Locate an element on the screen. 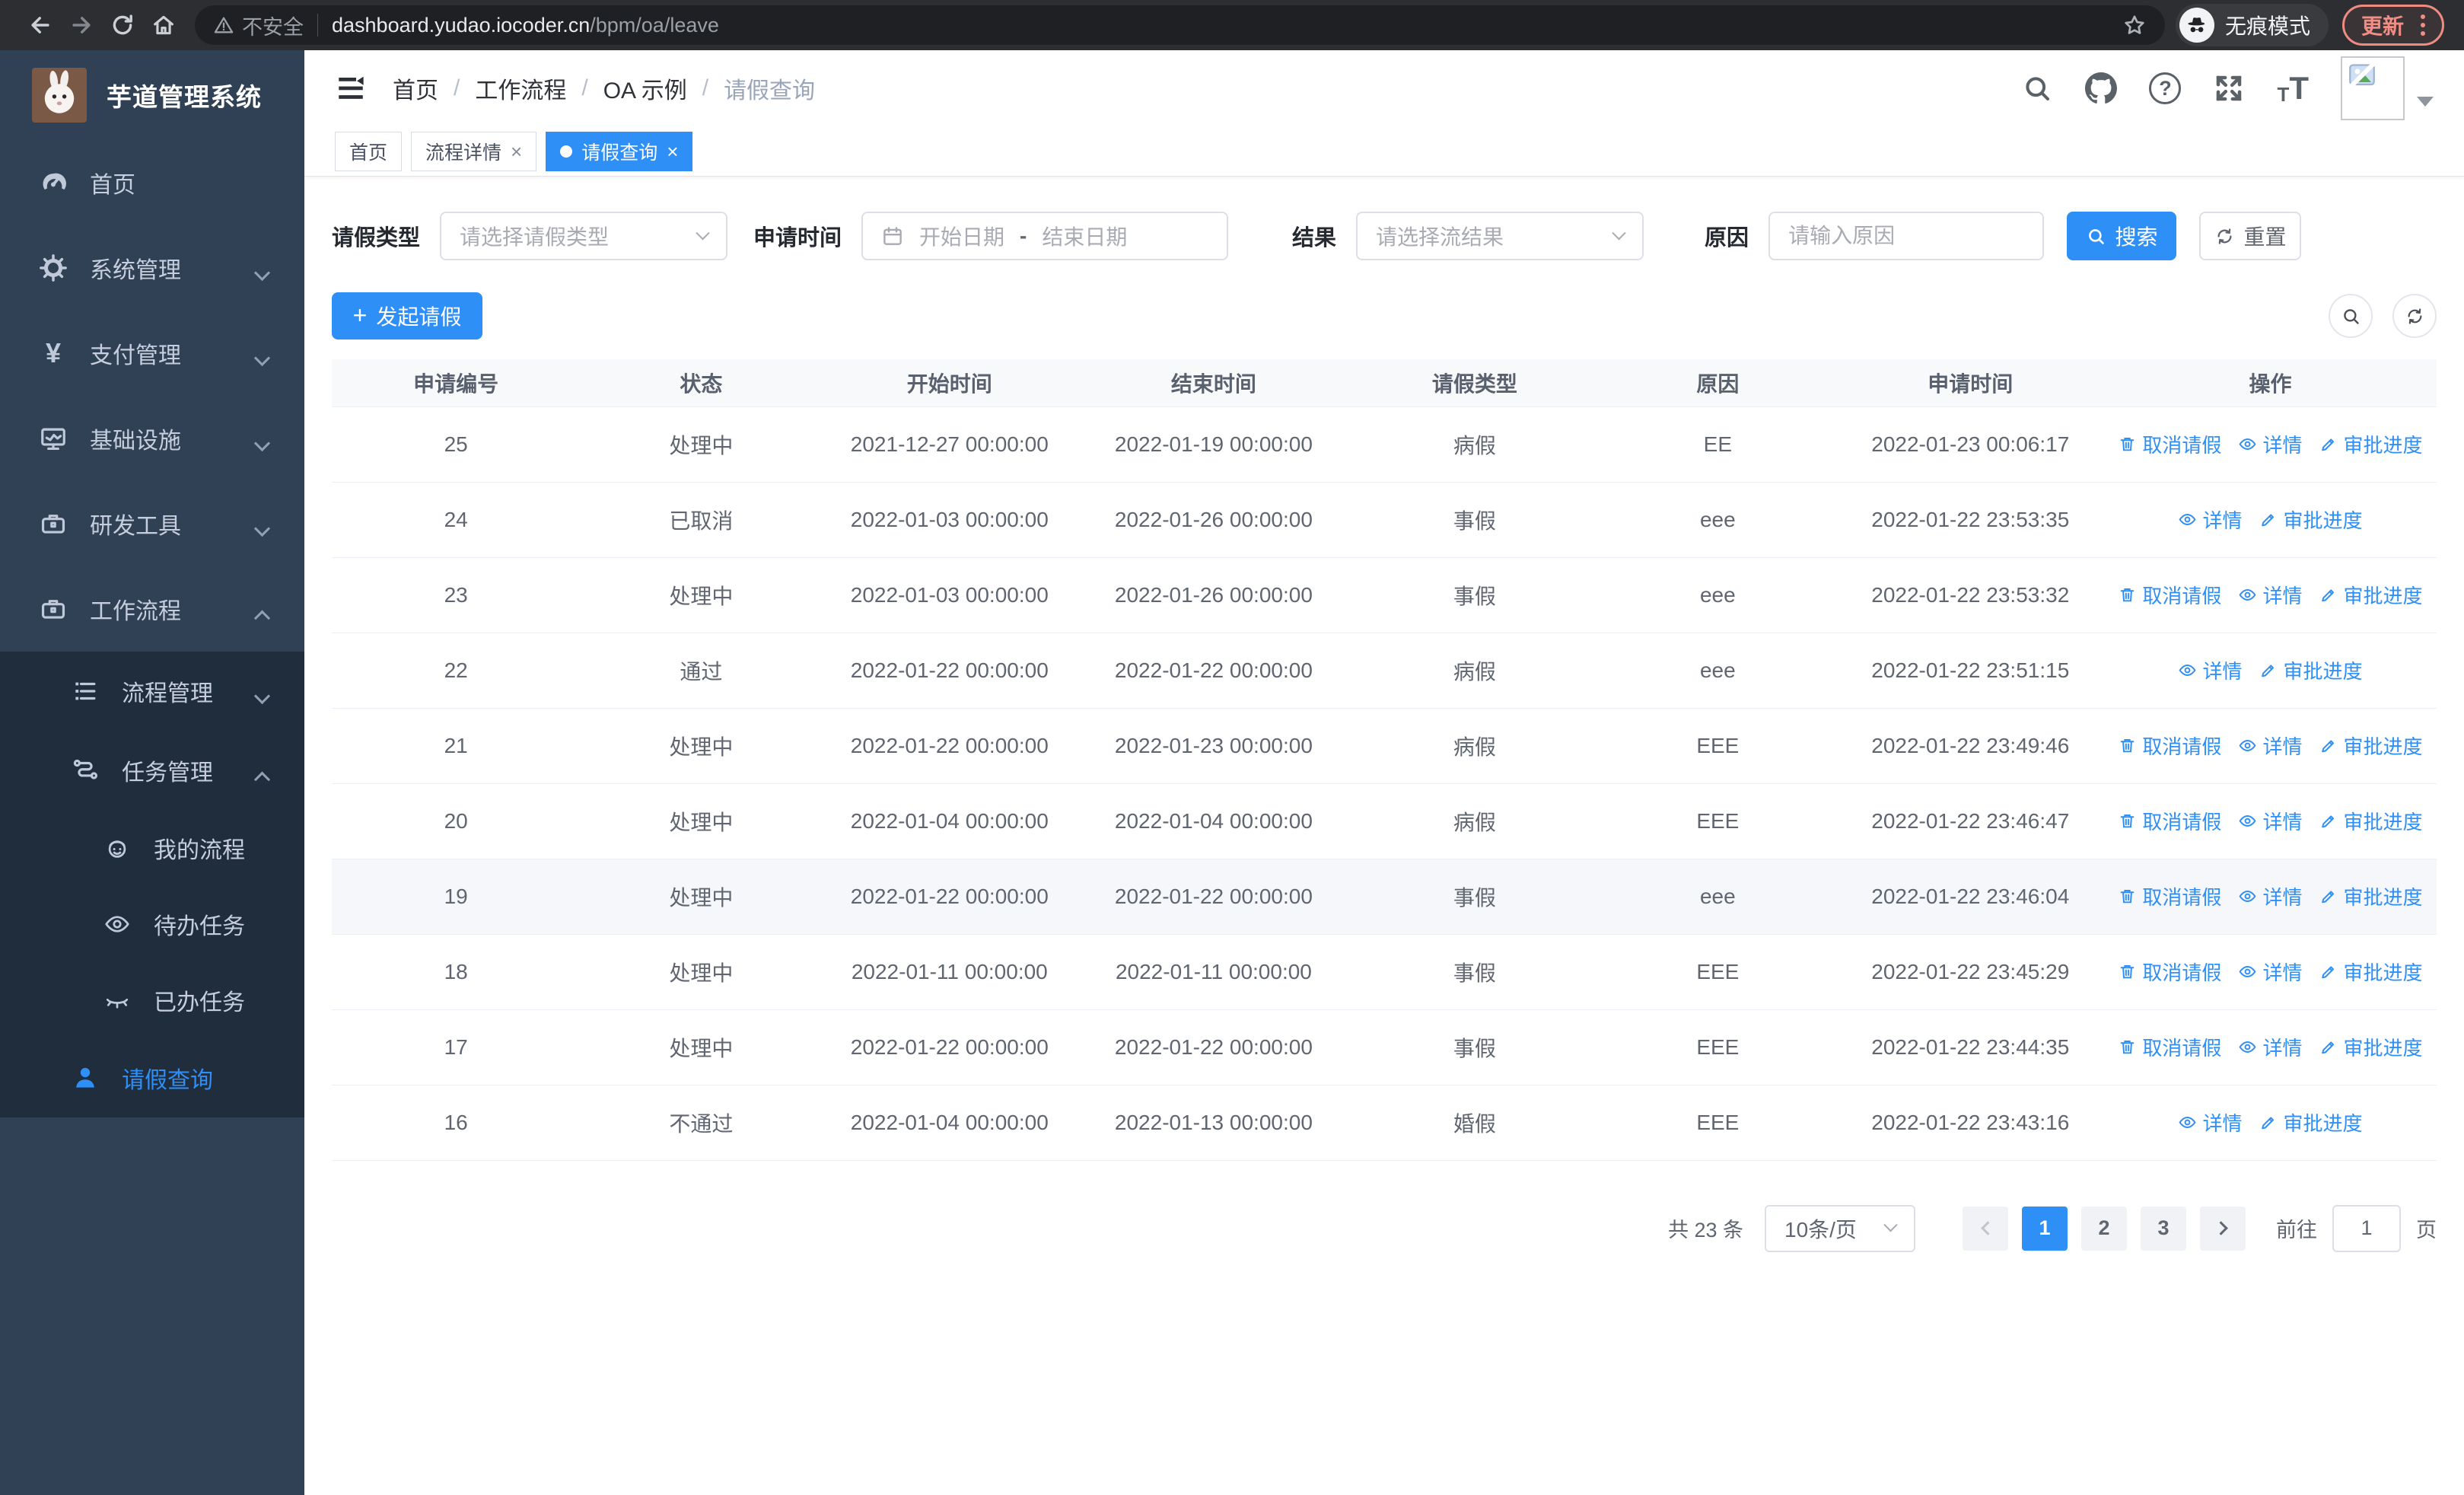  tag-home: 首页 is located at coordinates (369, 151).